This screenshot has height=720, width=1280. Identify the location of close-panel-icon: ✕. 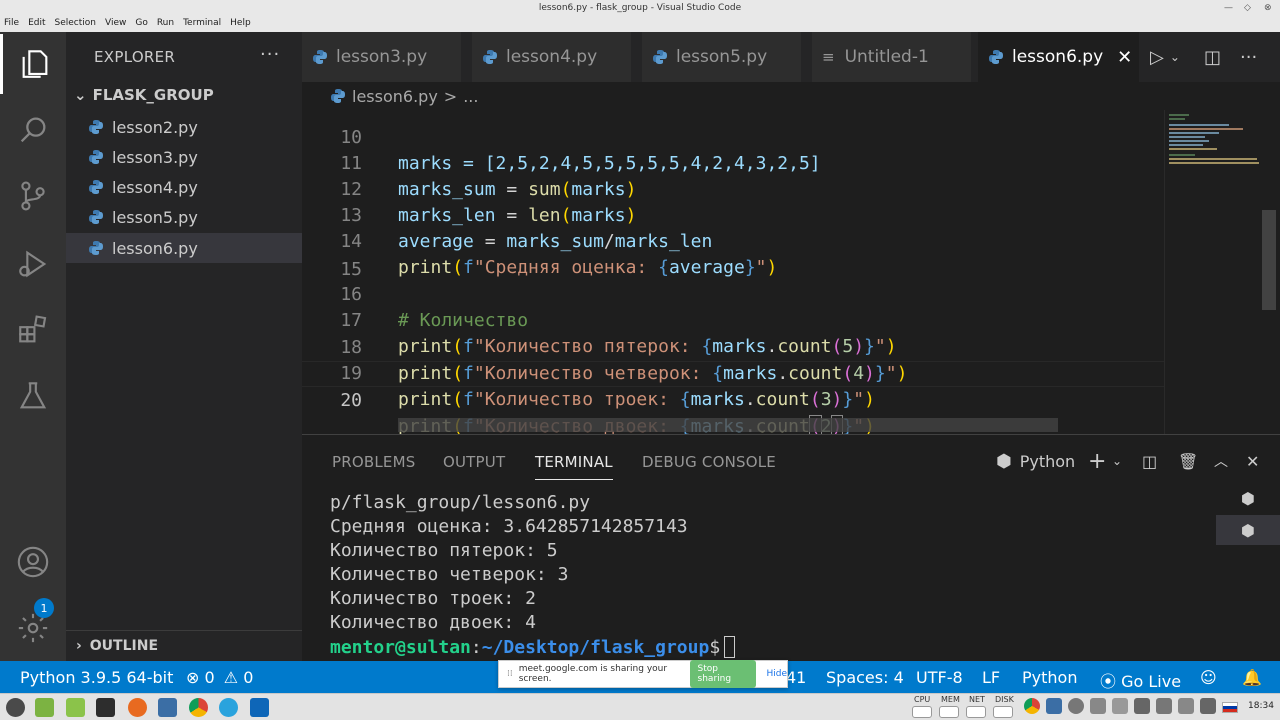
(1252, 461).